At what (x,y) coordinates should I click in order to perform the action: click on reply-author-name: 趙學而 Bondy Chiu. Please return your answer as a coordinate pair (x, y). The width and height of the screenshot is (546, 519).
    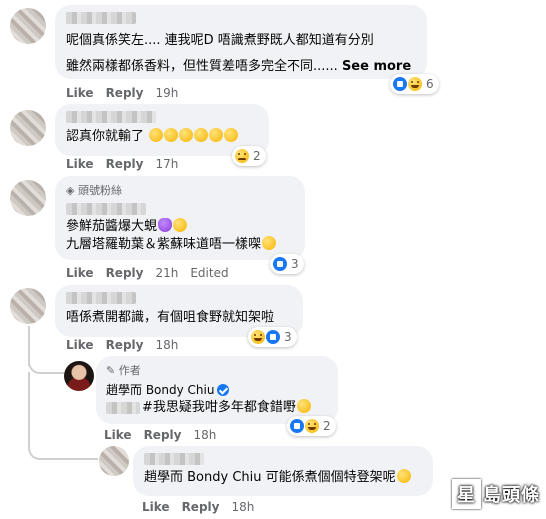
    Looking at the image, I should click on (168, 390).